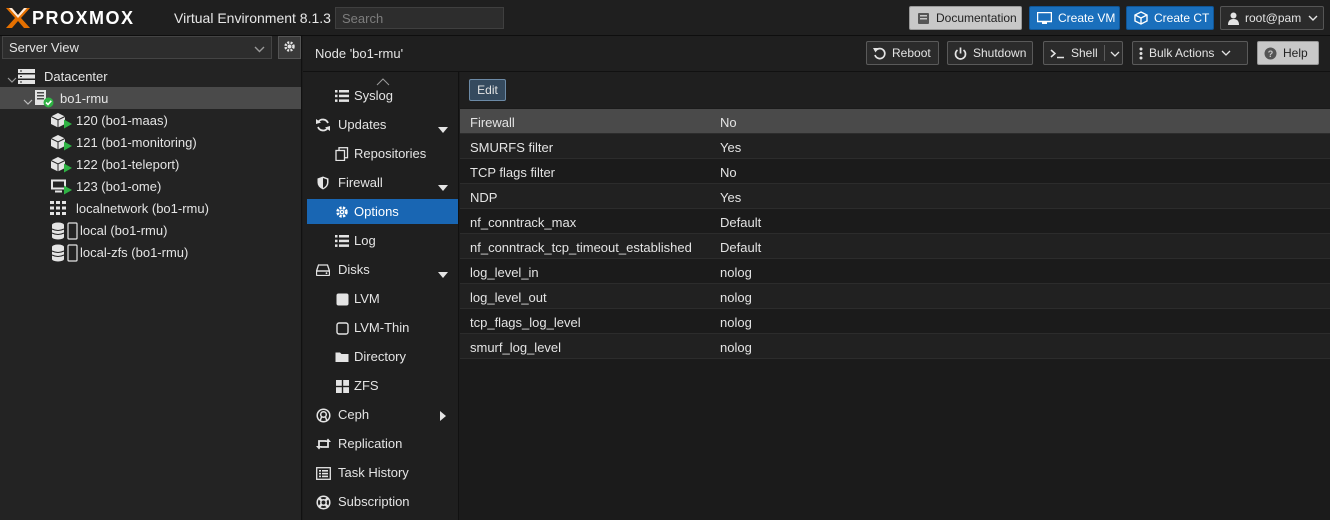  What do you see at coordinates (895, 271) in the screenshot?
I see `table-row: log_level_in nolog` at bounding box center [895, 271].